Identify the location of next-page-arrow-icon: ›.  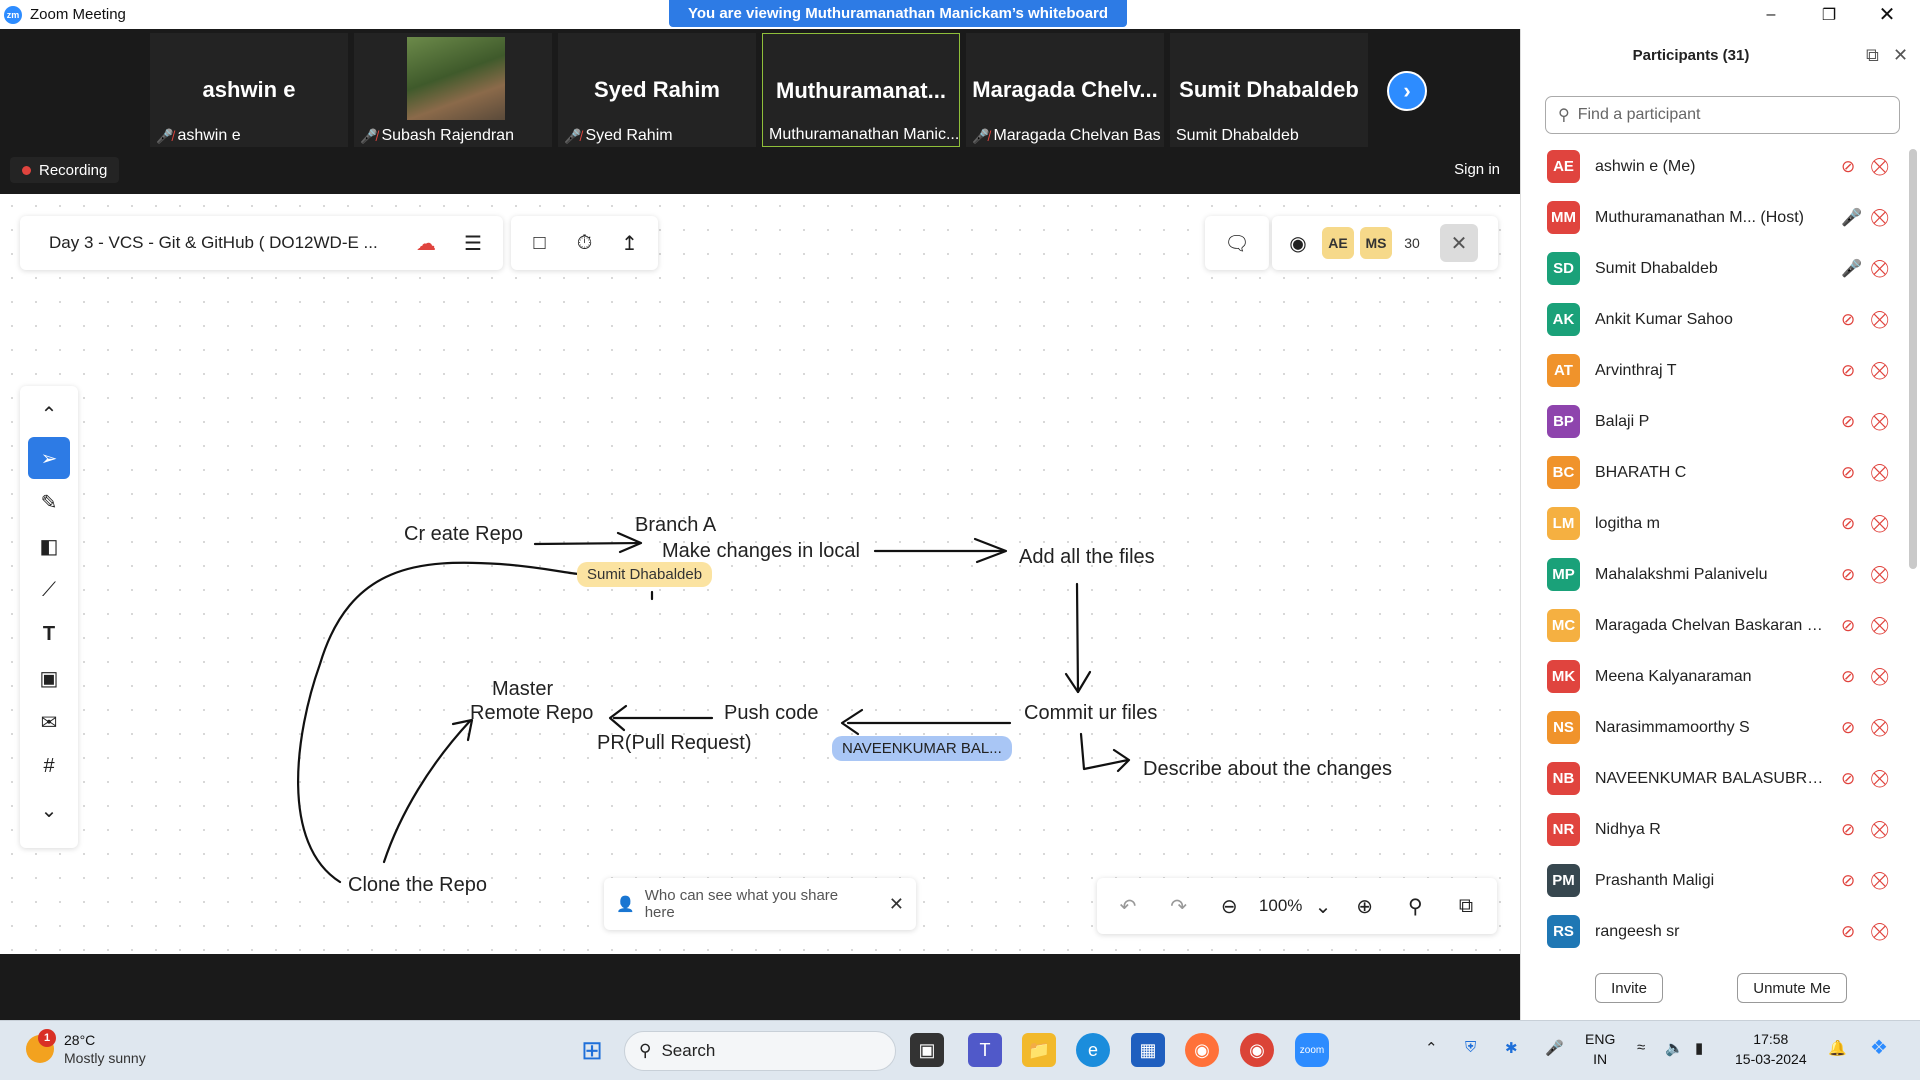
(1407, 91).